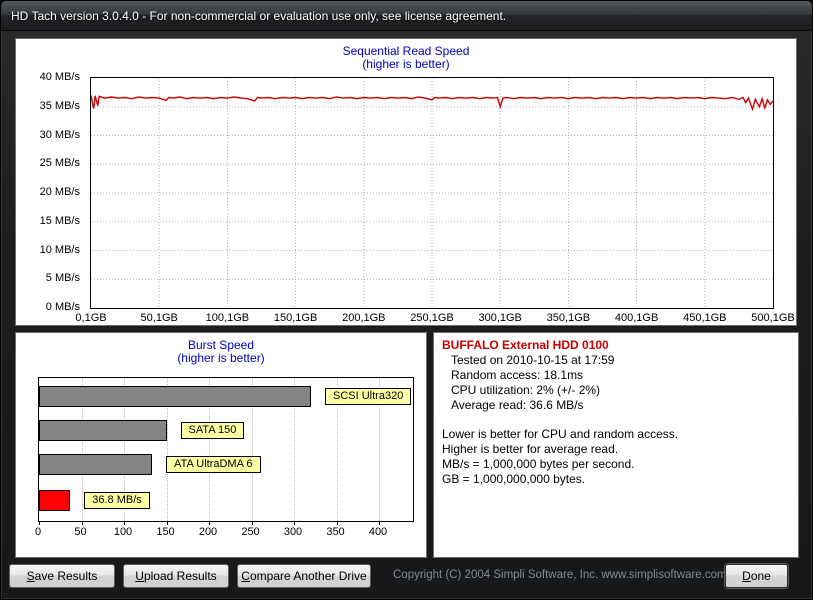 The height and width of the screenshot is (600, 813). What do you see at coordinates (500, 318) in the screenshot?
I see `x-axis-tick-label: 300,1GB` at bounding box center [500, 318].